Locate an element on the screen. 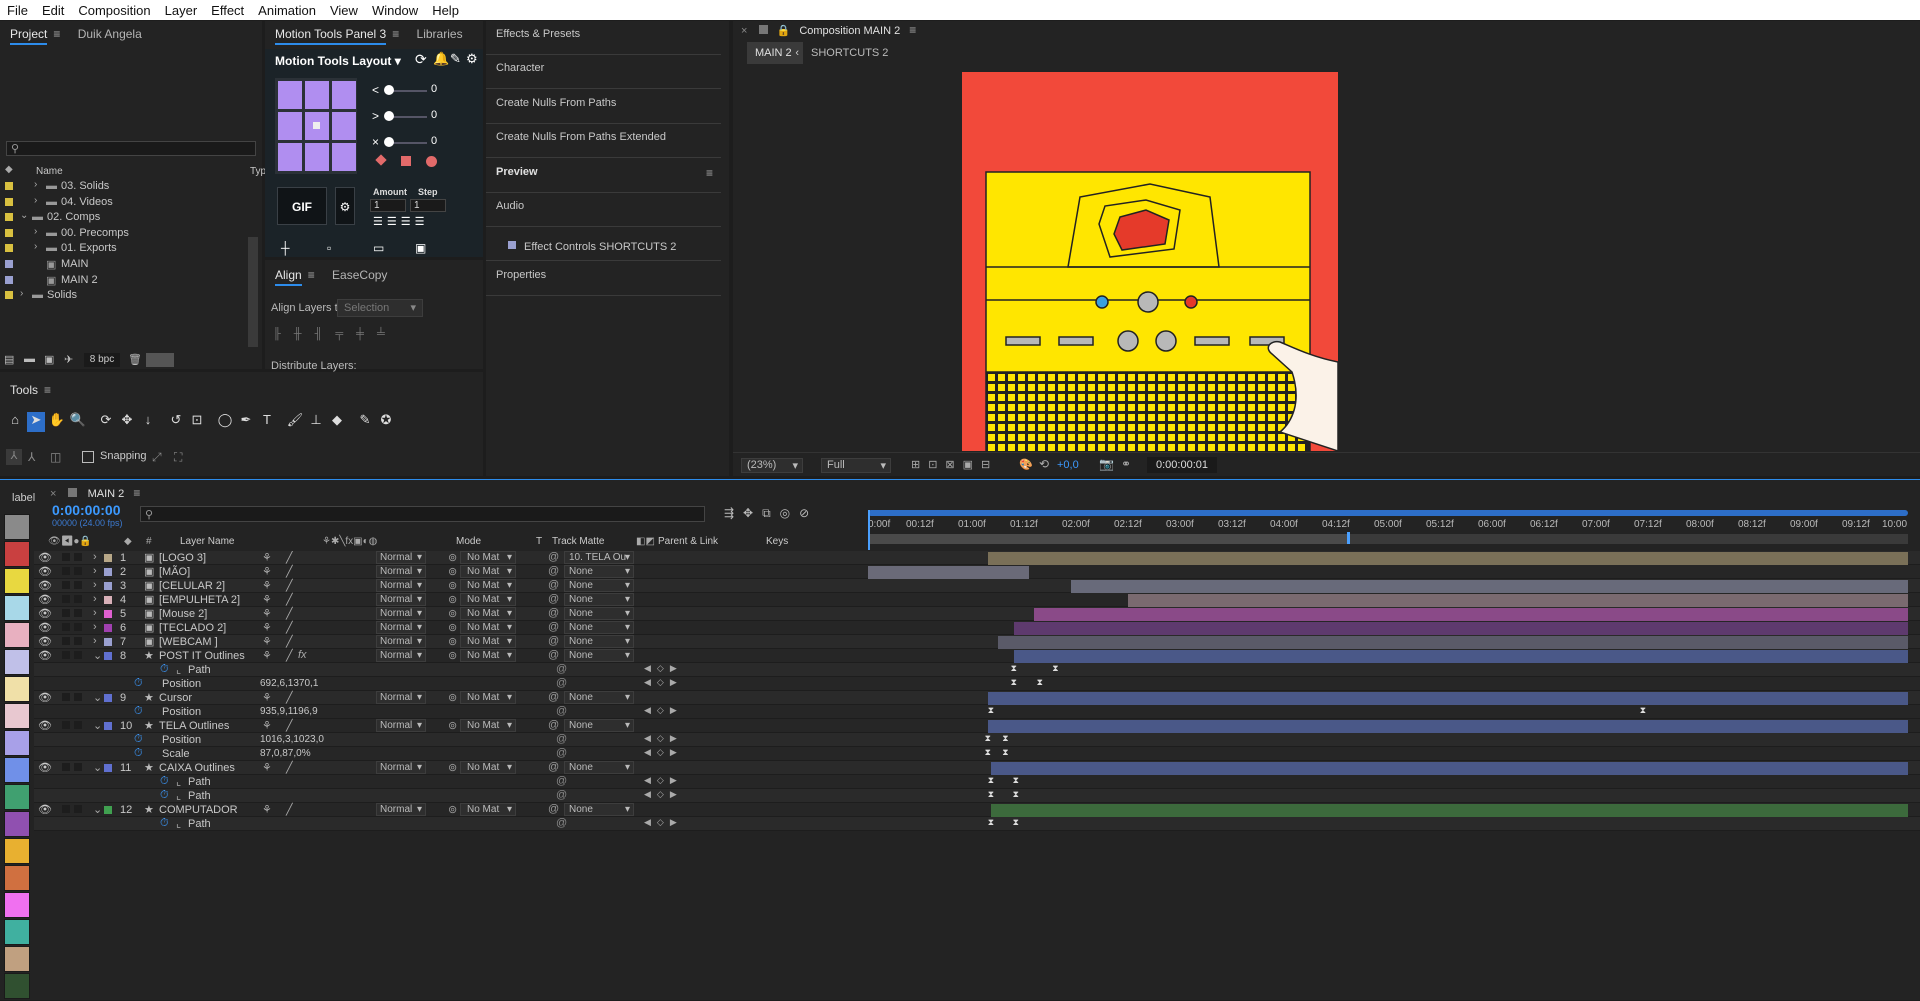  tab-easecopy: EaseCopy is located at coordinates (359, 275).